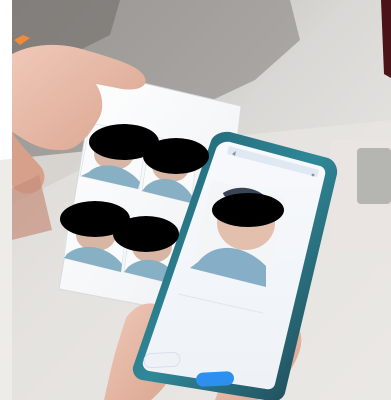 This screenshot has width=391, height=400. I want to click on more-button, so click(313, 175).